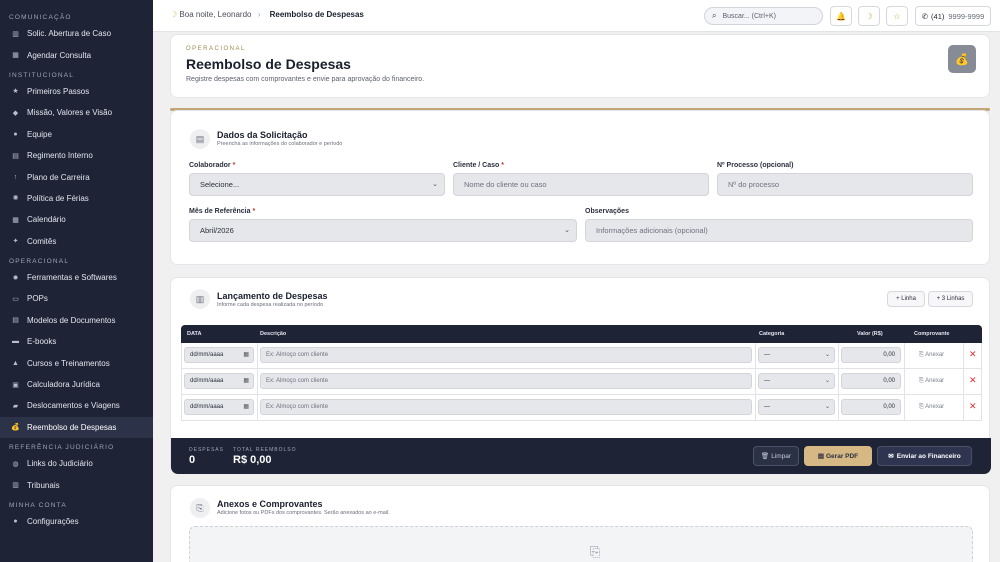 The image size is (1000, 562). I want to click on gear-icon: ✹, so click(15, 278).